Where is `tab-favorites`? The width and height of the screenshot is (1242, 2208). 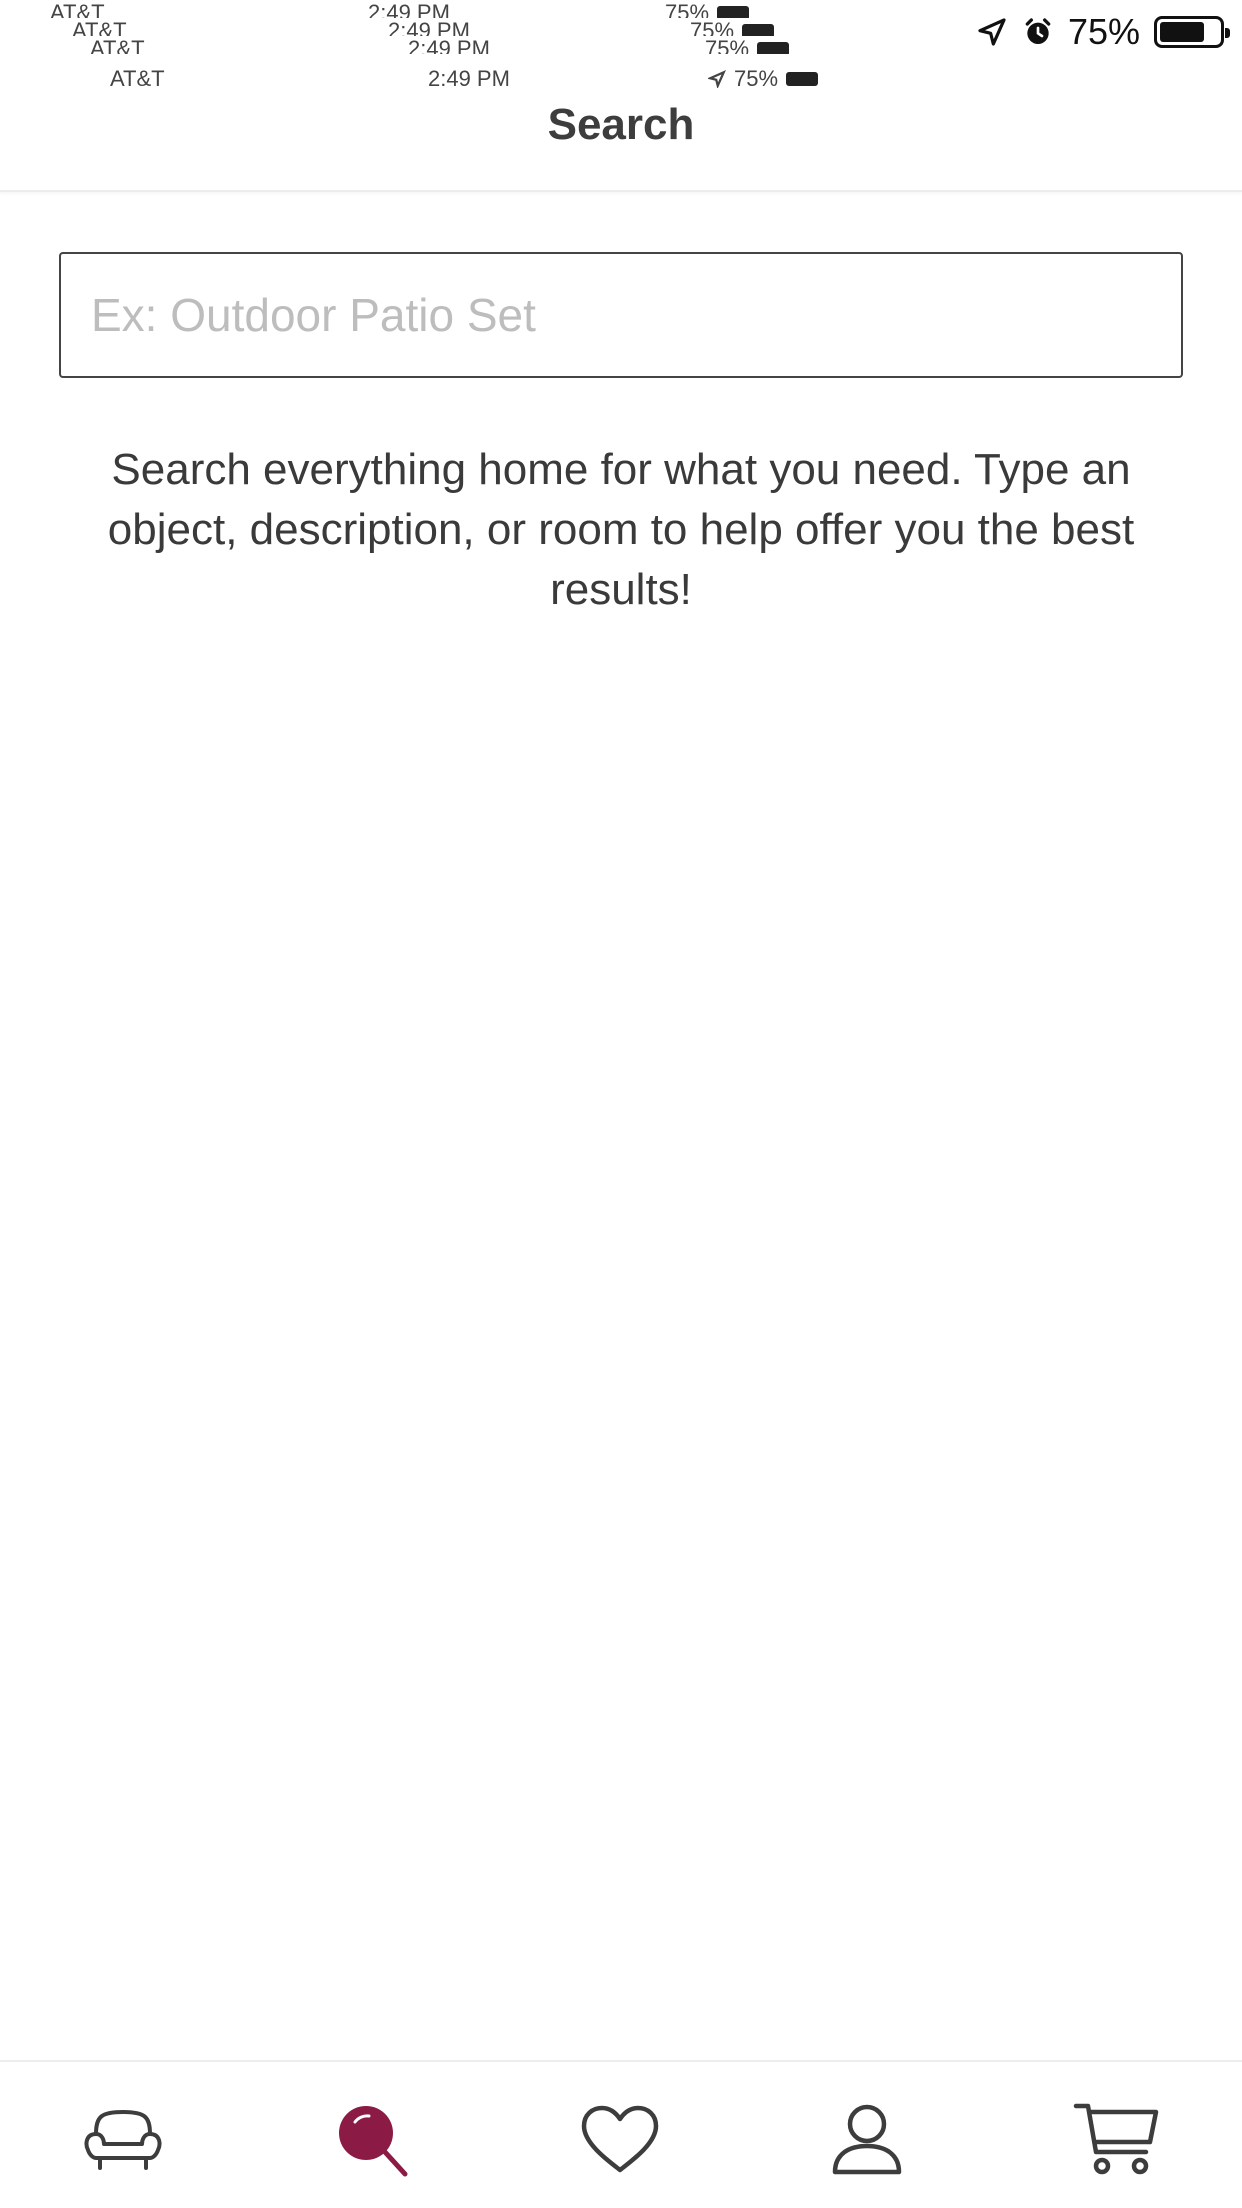 tab-favorites is located at coordinates (620, 2140).